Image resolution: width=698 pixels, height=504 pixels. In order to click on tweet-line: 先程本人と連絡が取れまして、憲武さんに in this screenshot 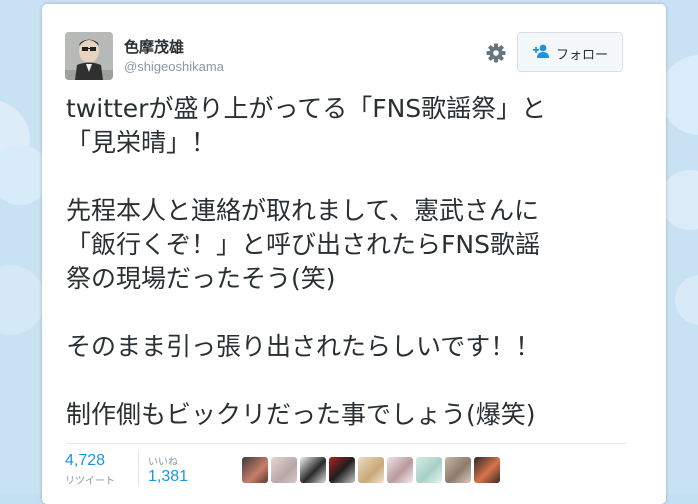, I will do `click(303, 210)`.